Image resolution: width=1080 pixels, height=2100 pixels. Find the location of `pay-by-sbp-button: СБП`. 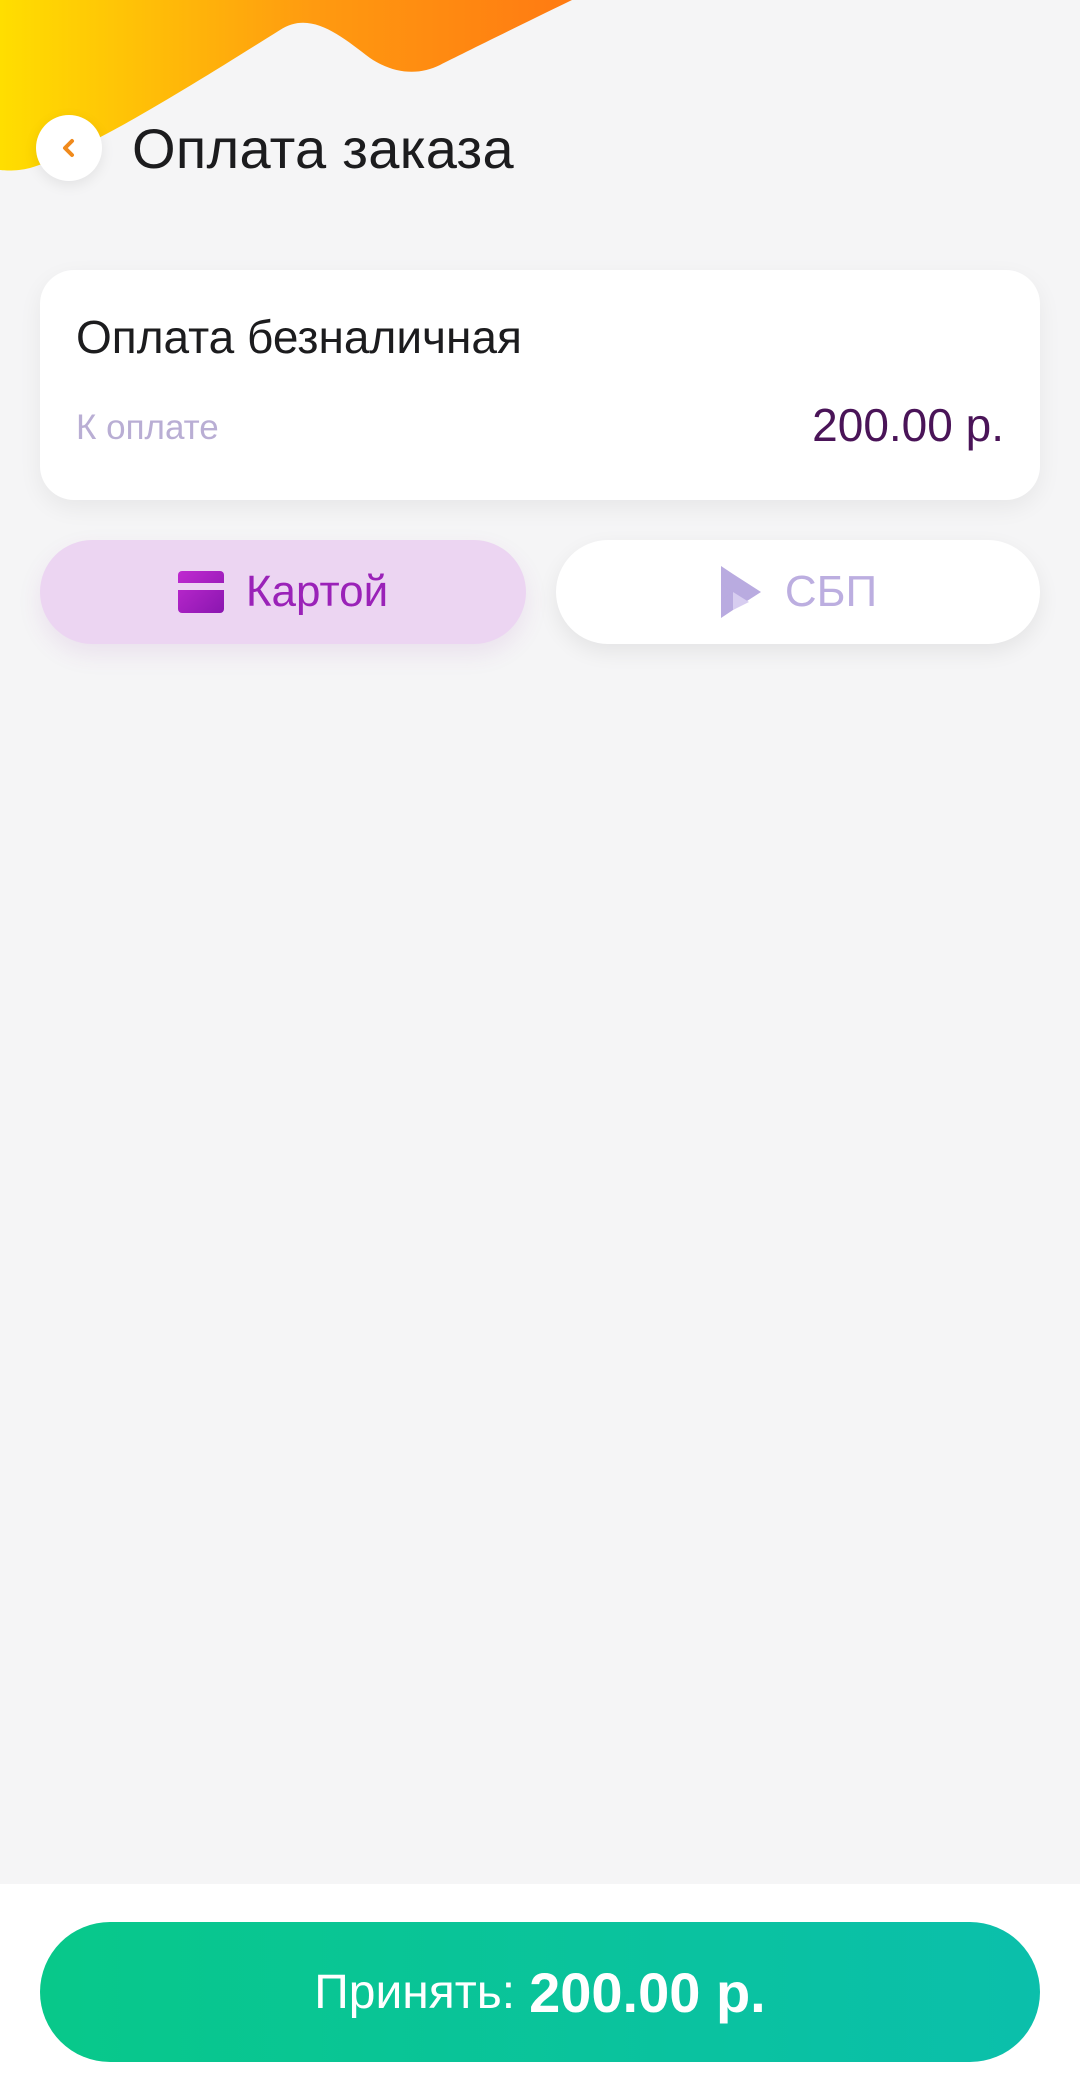

pay-by-sbp-button: СБП is located at coordinates (798, 592).